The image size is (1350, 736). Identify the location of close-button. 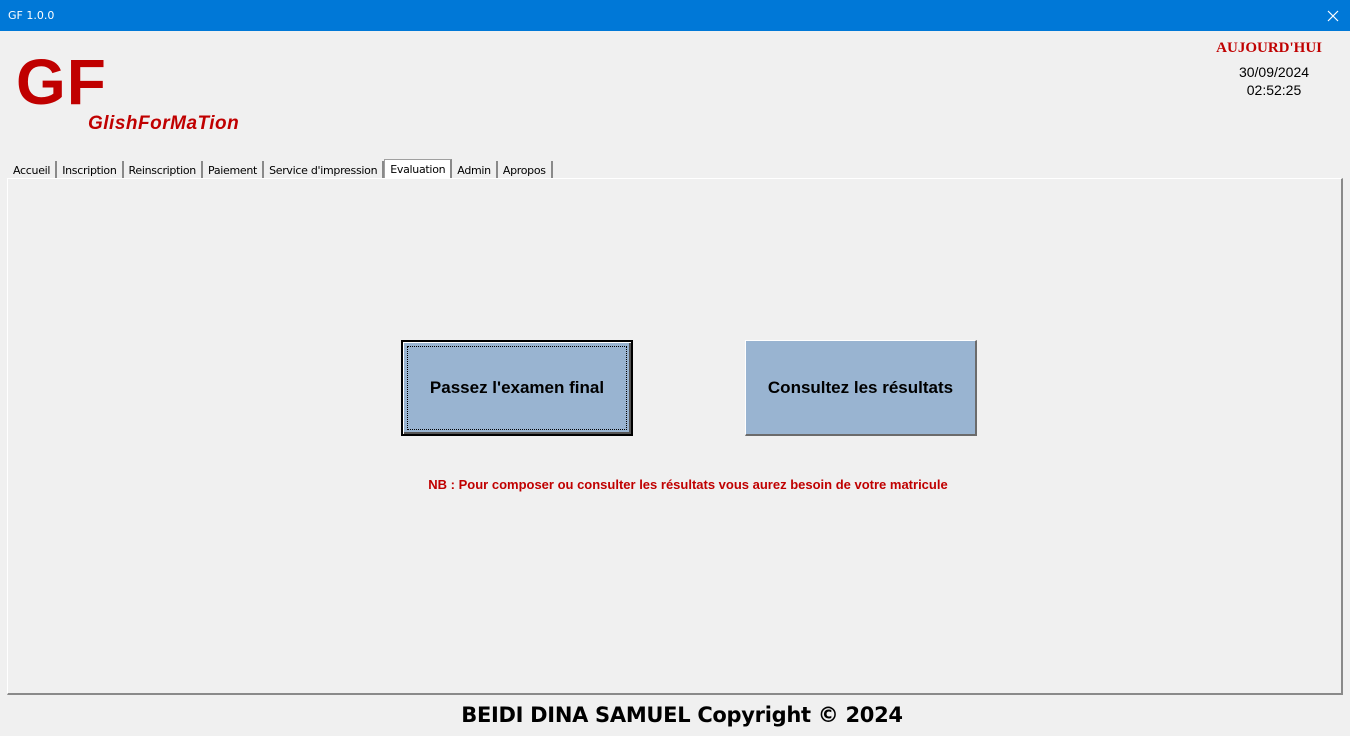
(1333, 15).